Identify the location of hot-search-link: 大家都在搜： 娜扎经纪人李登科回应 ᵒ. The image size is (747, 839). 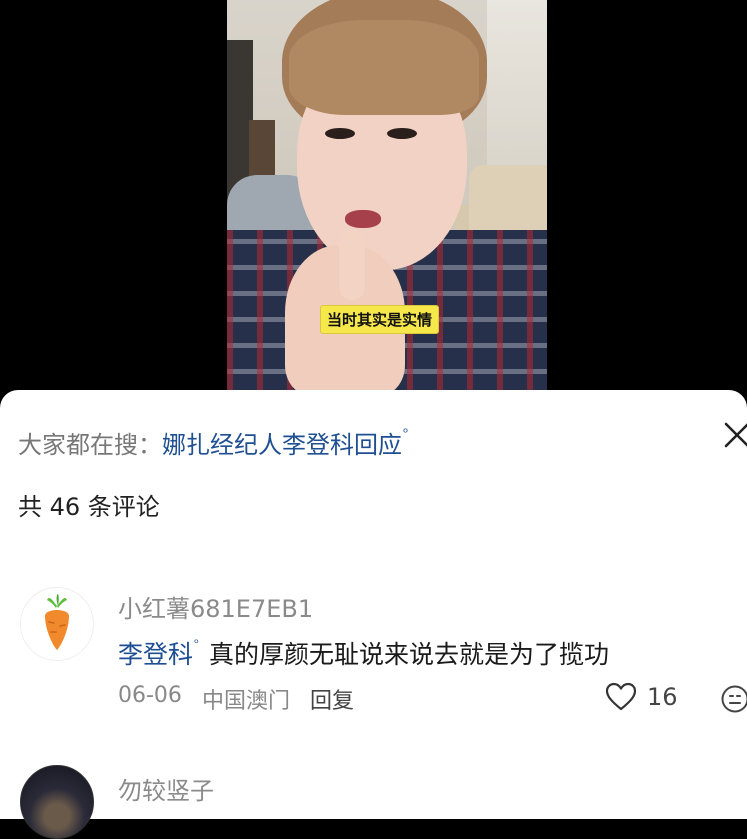
(213, 442).